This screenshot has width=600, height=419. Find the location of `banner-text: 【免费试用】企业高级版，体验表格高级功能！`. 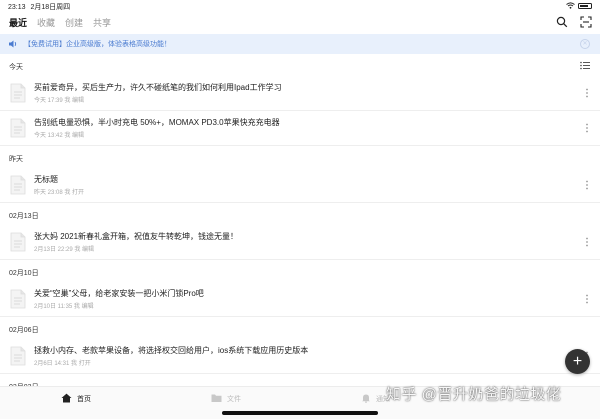

banner-text: 【免费试用】企业高级版，体验表格高级功能！ is located at coordinates (97, 44).